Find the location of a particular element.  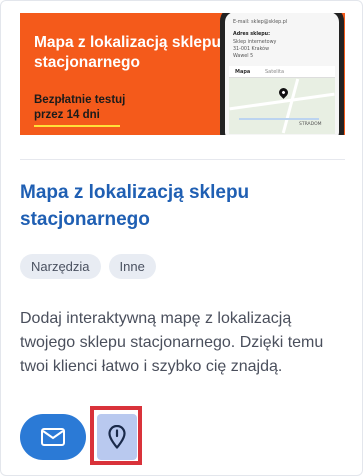

divider is located at coordinates (182, 159).